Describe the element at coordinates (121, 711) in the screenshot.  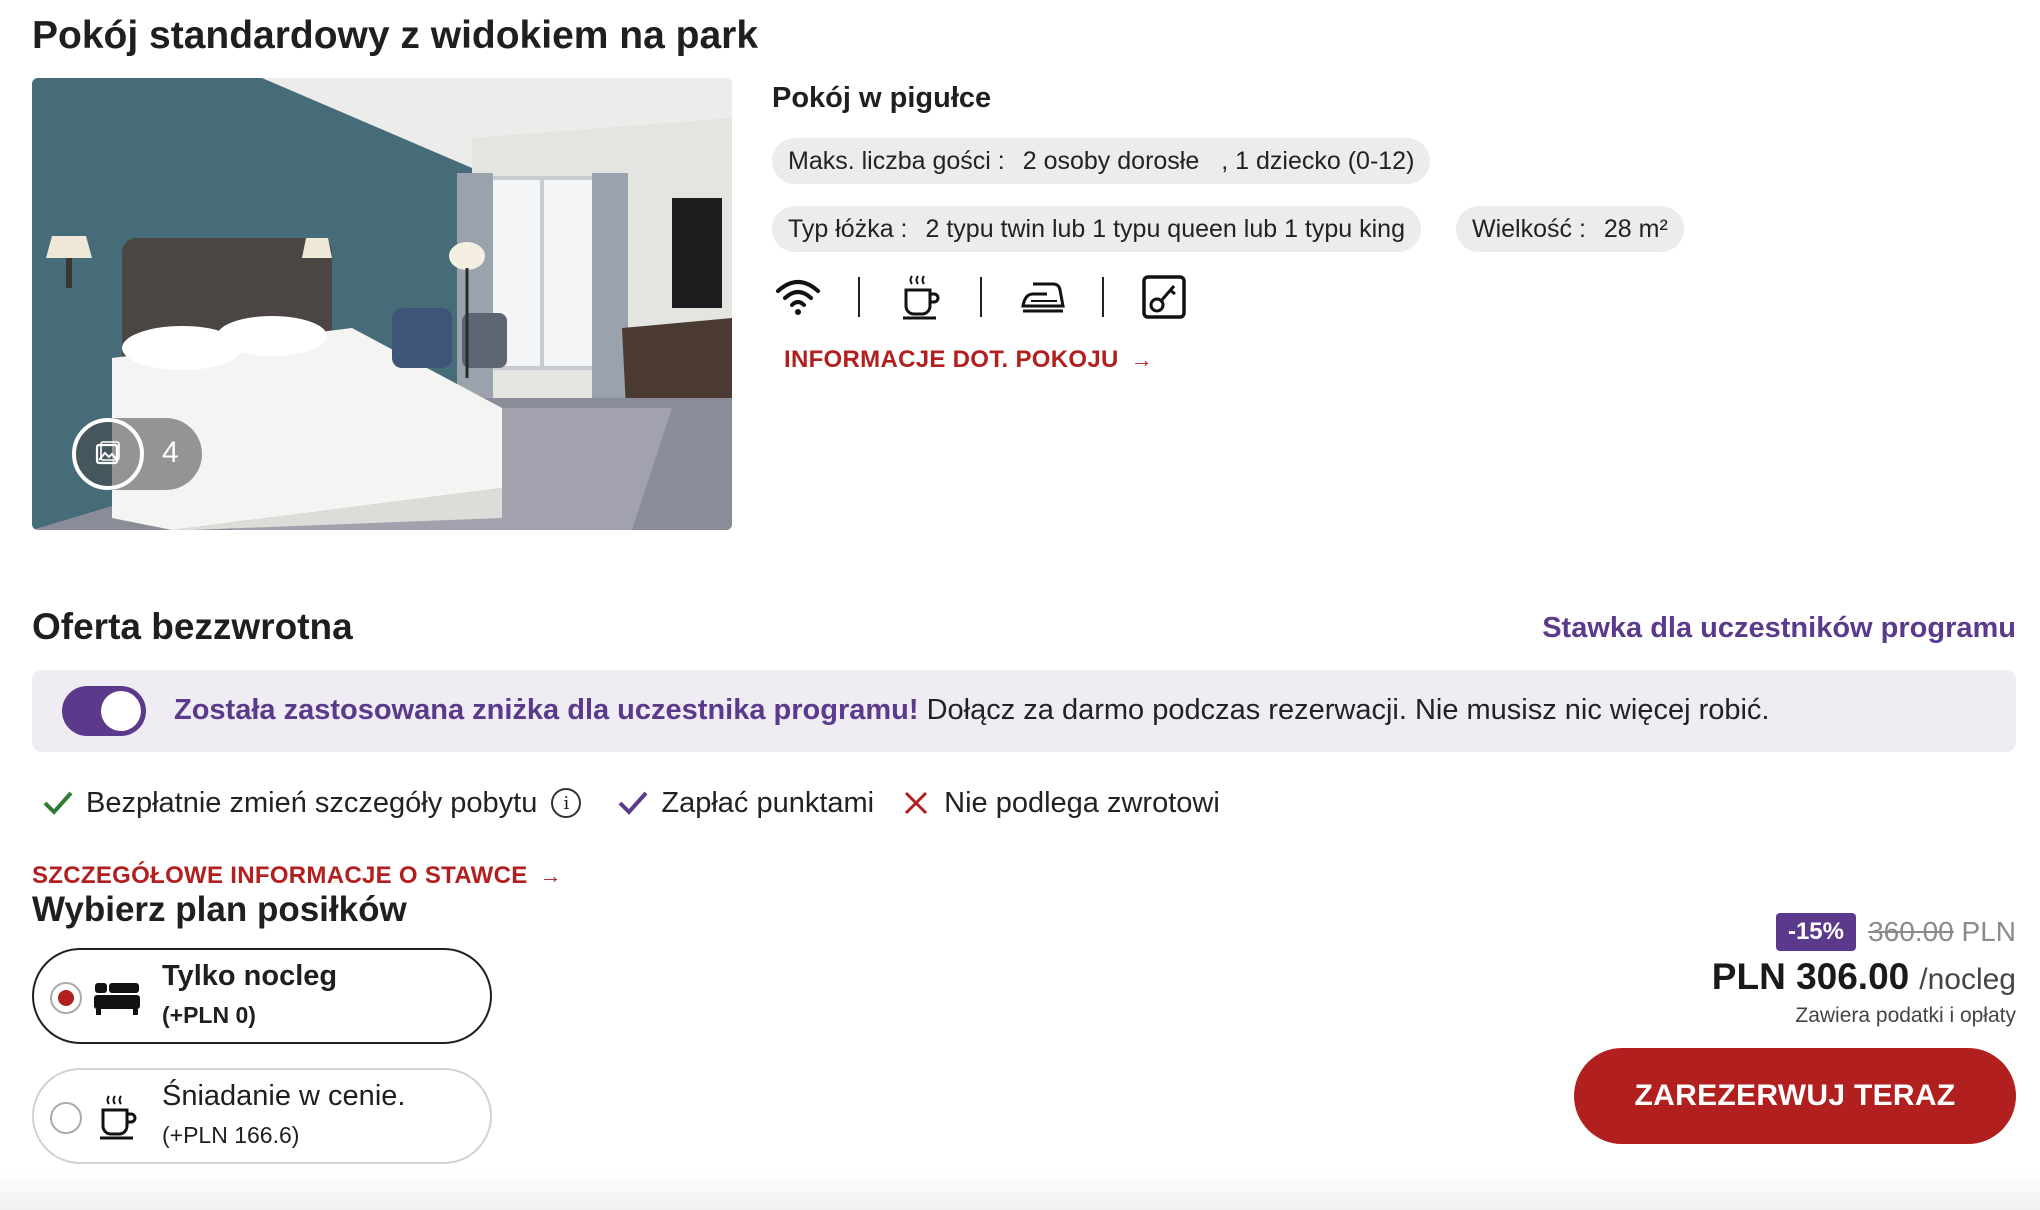
I see `toggle-knob` at that location.